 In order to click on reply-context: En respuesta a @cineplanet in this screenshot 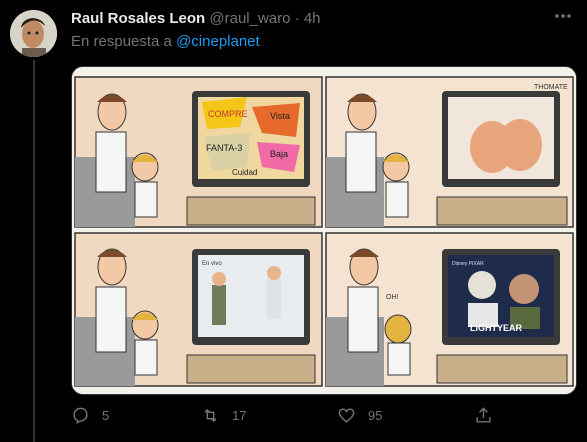, I will do `click(165, 41)`.